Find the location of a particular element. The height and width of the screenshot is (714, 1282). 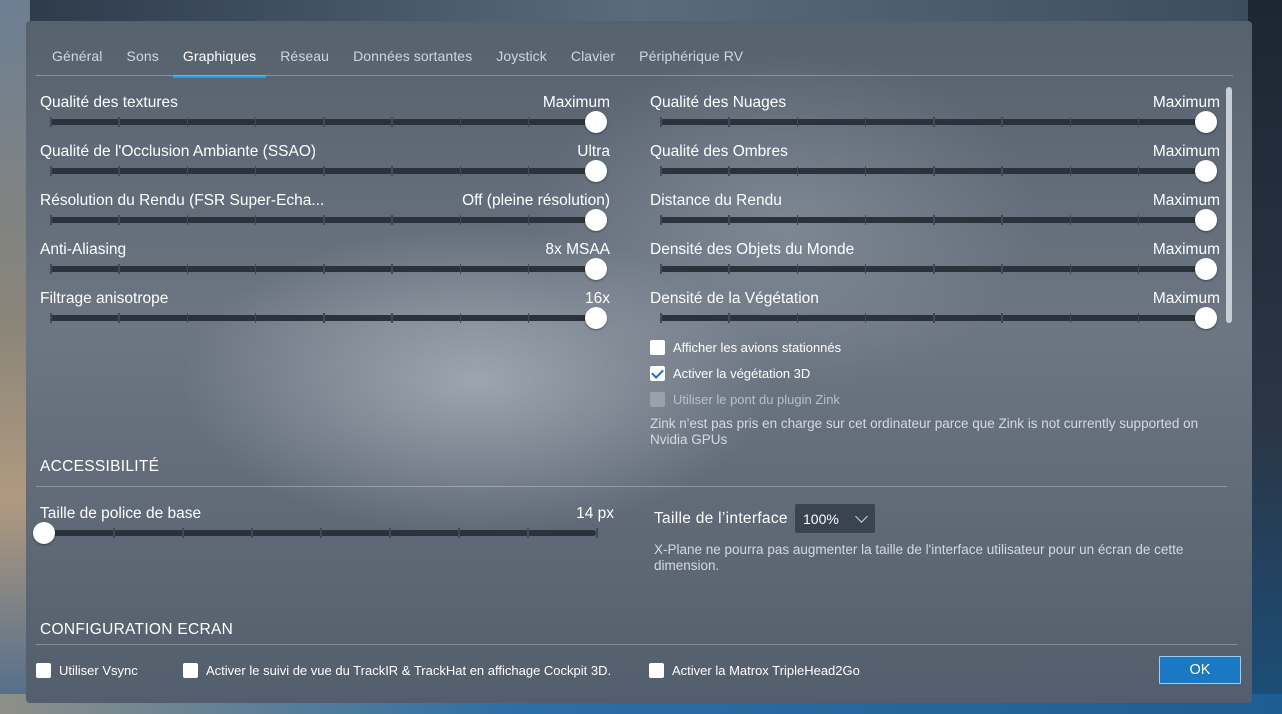

setting-label: Qualité de l'Occlusion Ambiante (SSAO) is located at coordinates (178, 151).